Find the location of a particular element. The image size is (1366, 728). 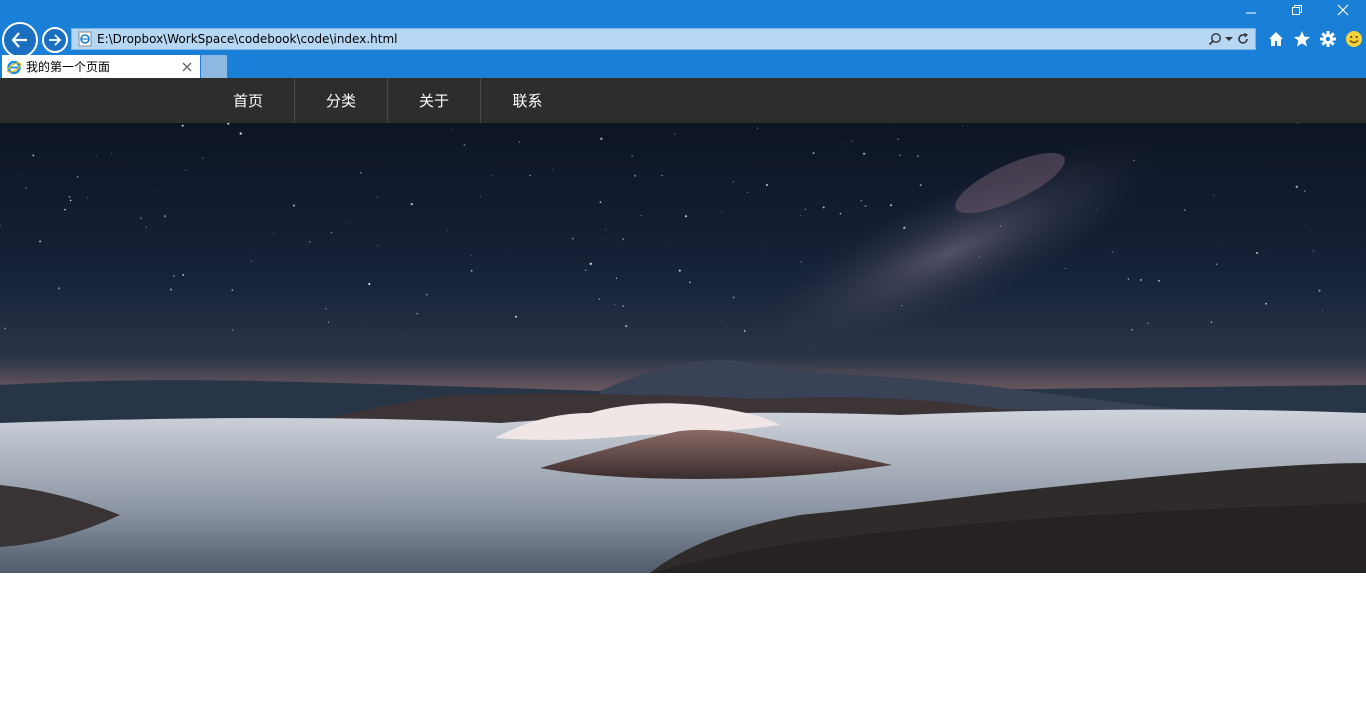

arrow-left-icon is located at coordinates (19, 40).